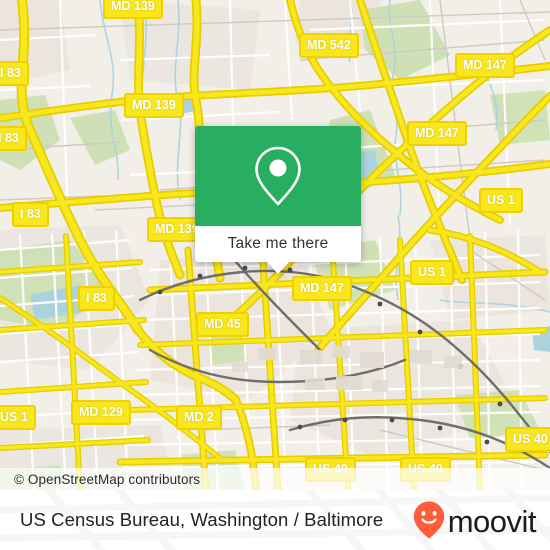  Describe the element at coordinates (222, 324) in the screenshot. I see `road-shield: MD 45` at that location.